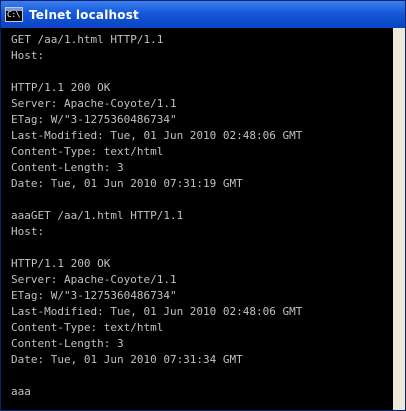 Image resolution: width=406 pixels, height=411 pixels. Describe the element at coordinates (21, 391) in the screenshot. I see `console-line: aaa` at that location.